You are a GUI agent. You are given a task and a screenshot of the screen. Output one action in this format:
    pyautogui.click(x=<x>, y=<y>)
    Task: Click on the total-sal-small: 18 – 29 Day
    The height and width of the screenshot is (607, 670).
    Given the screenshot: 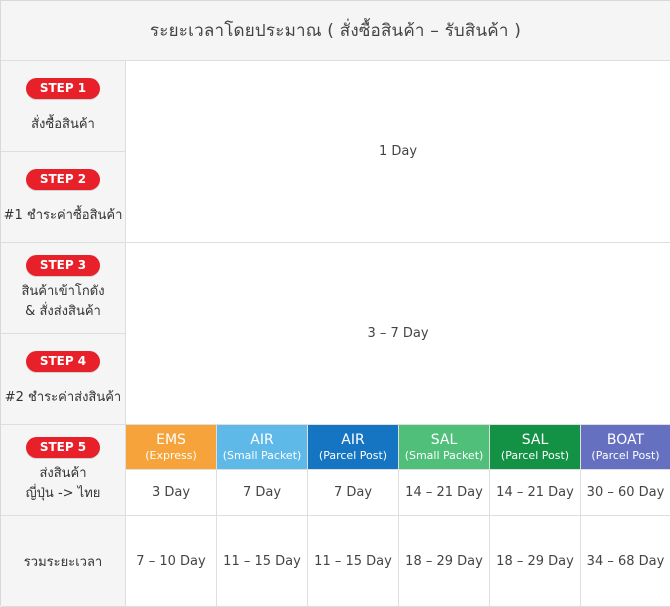 What is the action you would take?
    pyautogui.click(x=444, y=561)
    